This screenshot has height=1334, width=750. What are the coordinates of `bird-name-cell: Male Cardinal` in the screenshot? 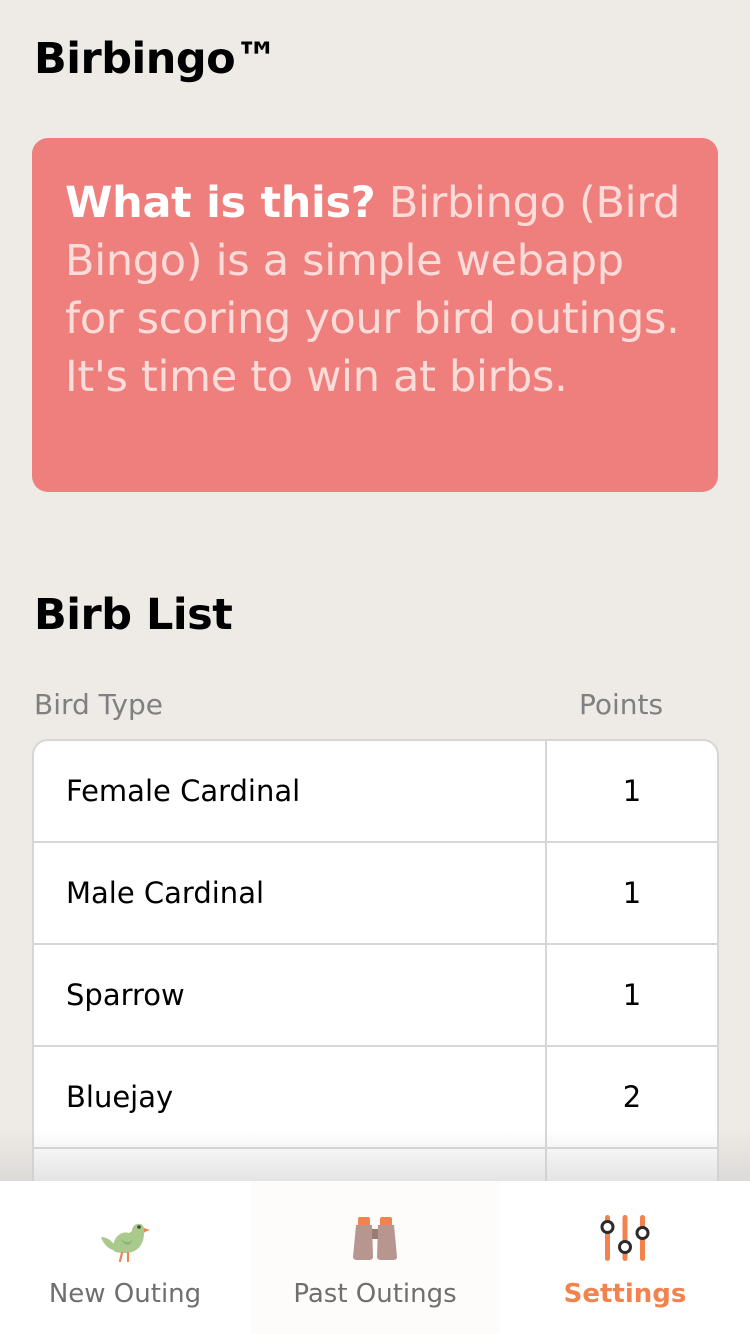 It's located at (290, 893).